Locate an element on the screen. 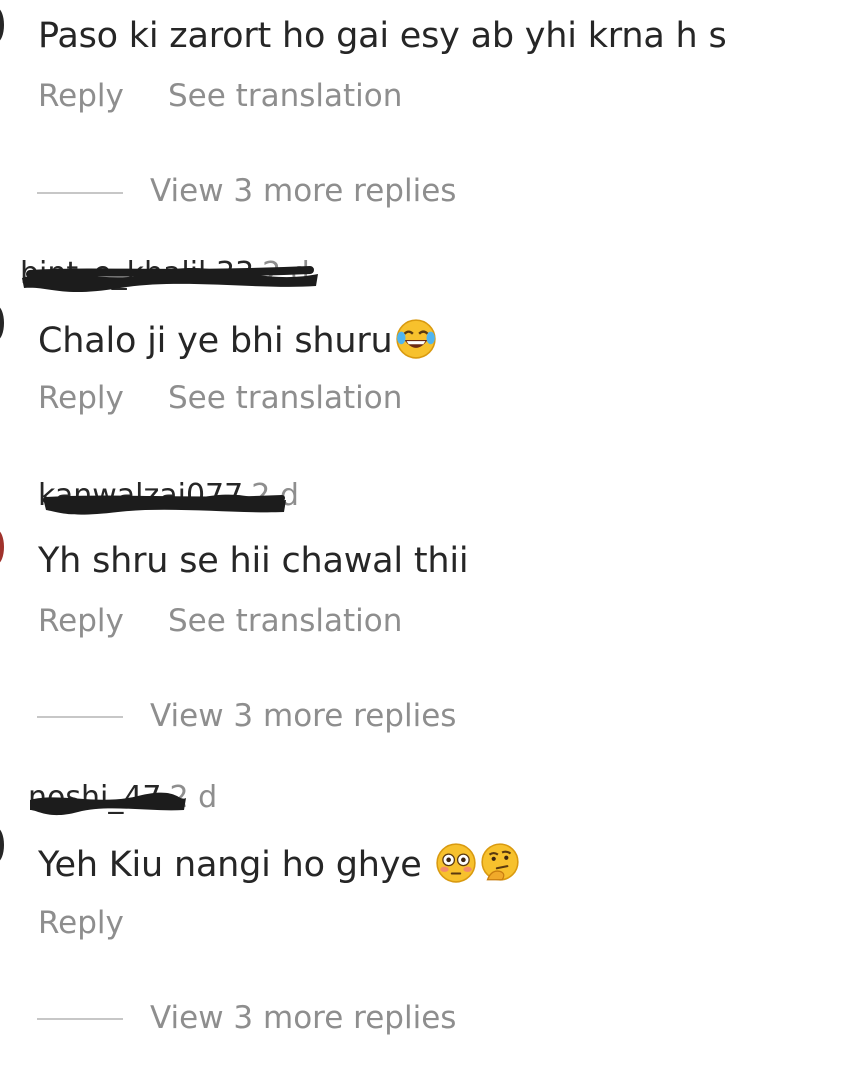  flushed-face-icon is located at coordinates (455, 863).